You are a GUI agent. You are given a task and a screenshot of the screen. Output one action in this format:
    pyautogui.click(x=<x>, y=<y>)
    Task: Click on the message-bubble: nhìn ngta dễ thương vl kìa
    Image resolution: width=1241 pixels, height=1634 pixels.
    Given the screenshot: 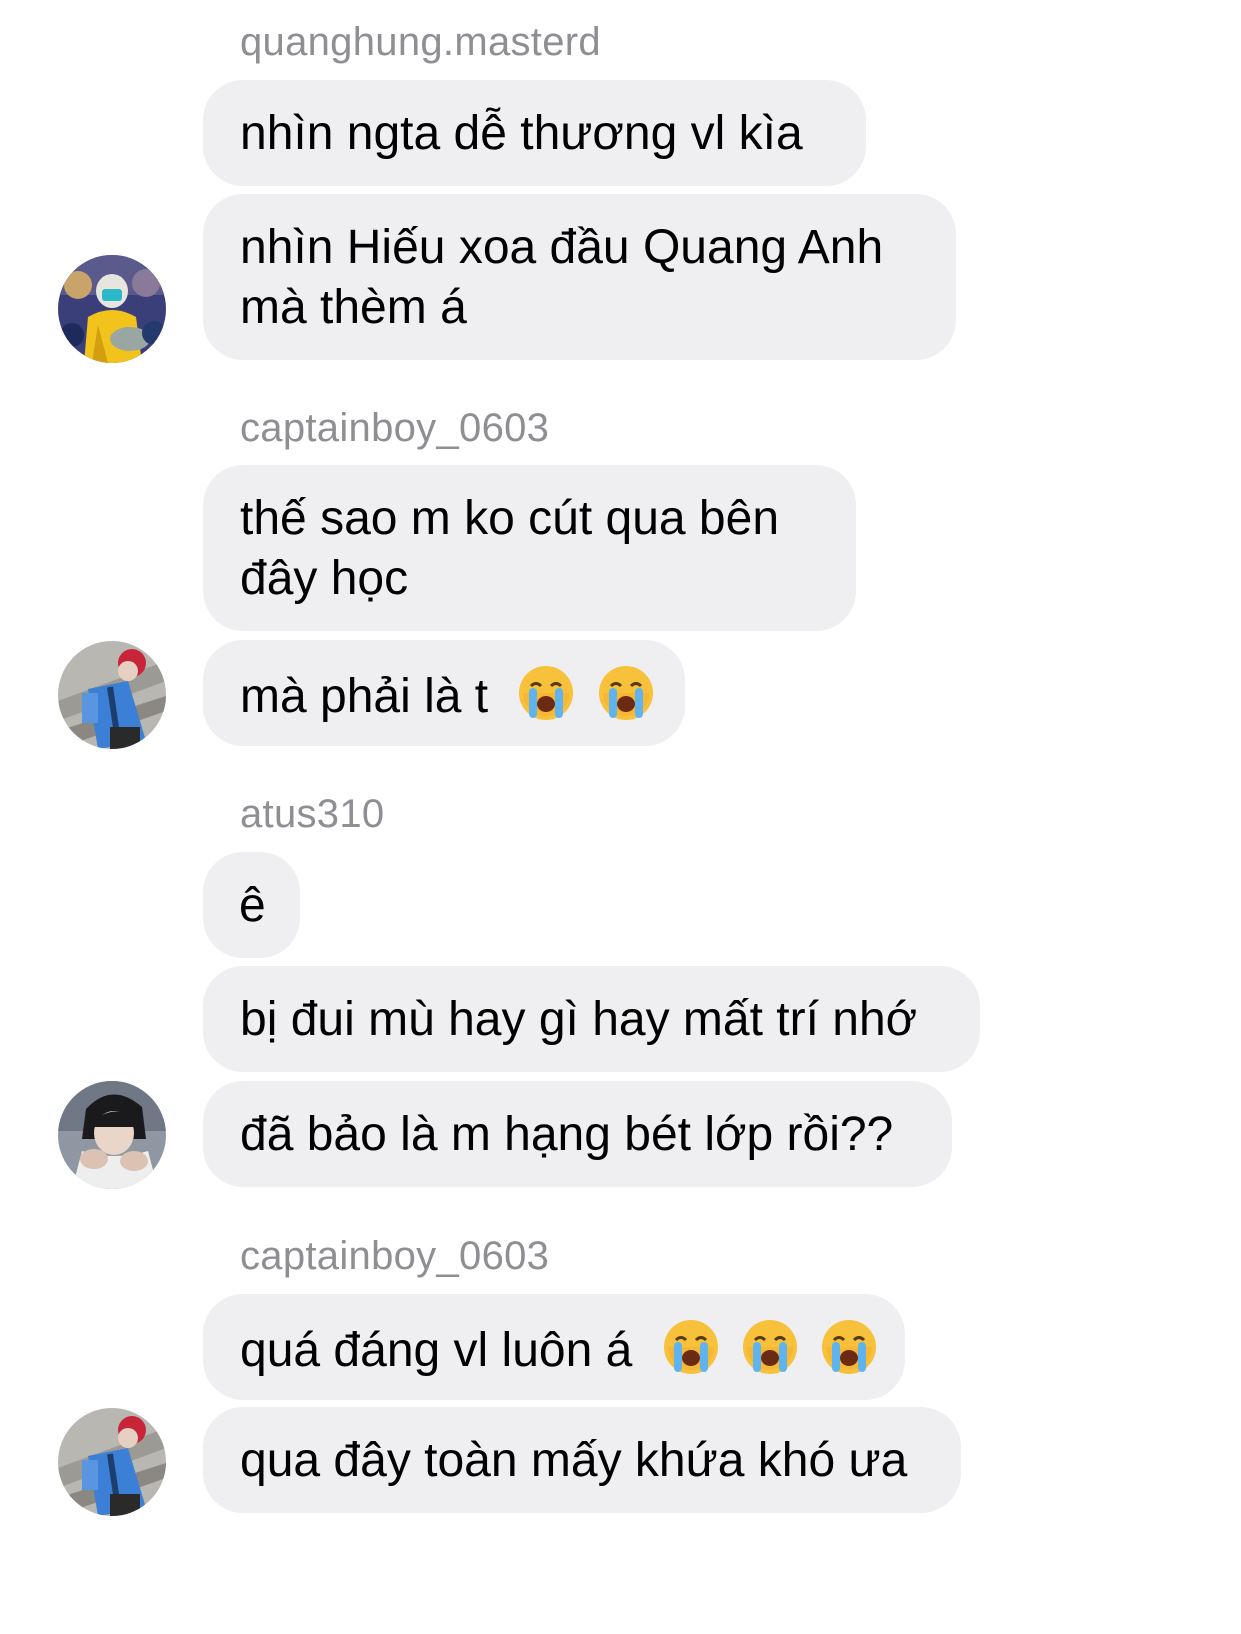 What is the action you would take?
    pyautogui.click(x=534, y=133)
    